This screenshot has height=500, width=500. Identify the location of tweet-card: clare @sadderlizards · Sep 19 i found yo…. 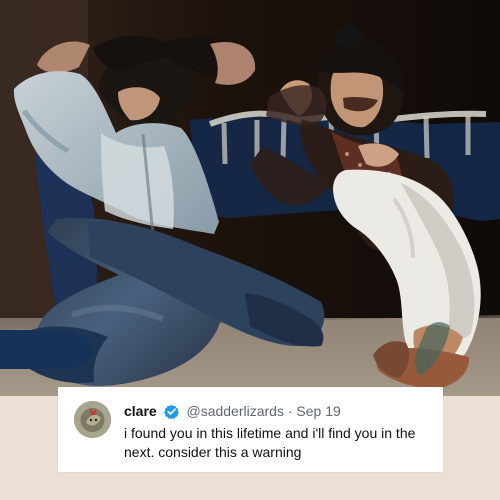
(250, 429).